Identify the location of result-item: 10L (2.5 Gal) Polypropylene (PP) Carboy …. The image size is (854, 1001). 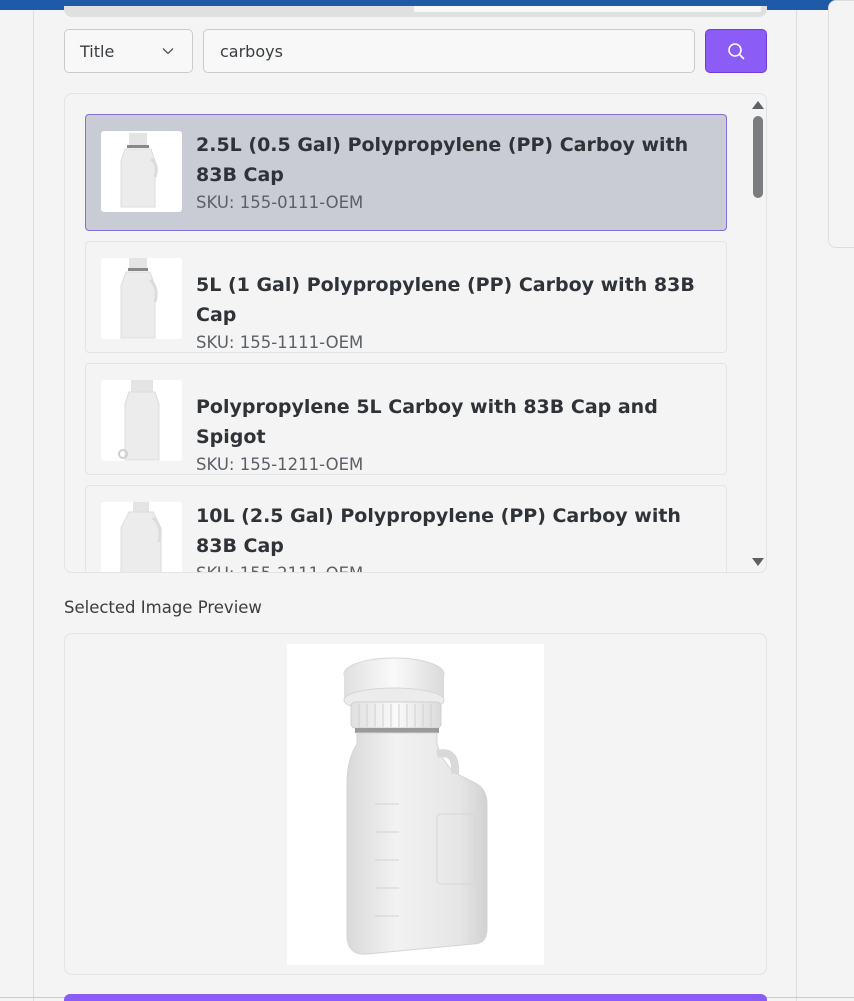
(406, 528).